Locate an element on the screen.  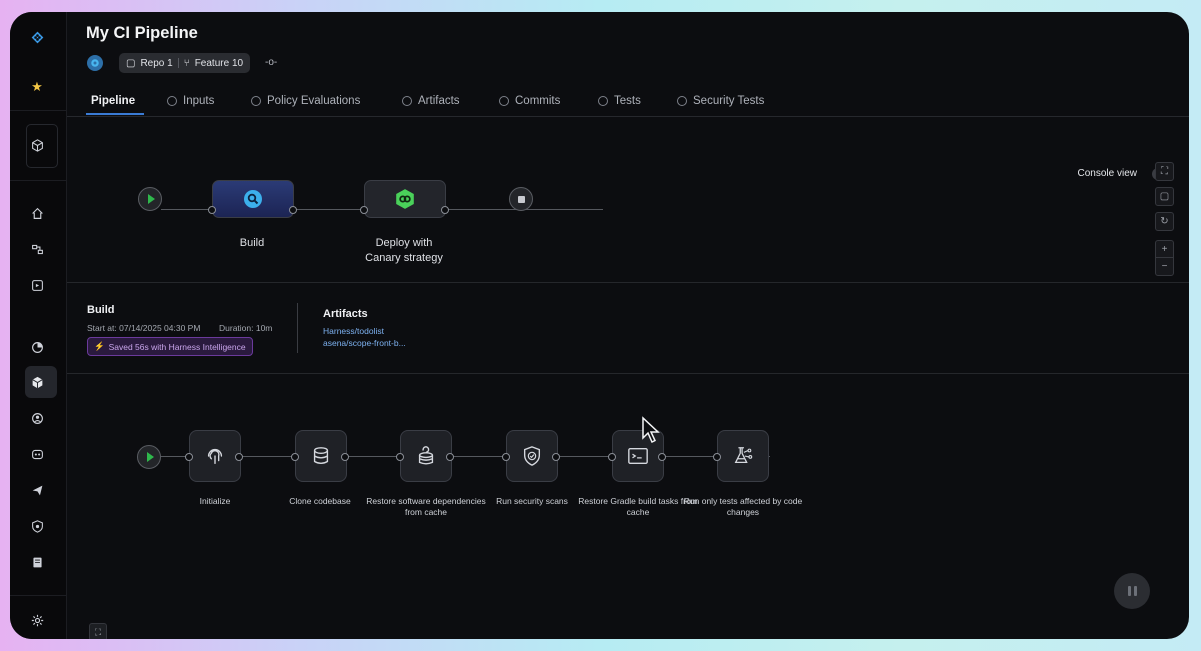
tab-security-tests: Security Tests is located at coordinates (720, 101).